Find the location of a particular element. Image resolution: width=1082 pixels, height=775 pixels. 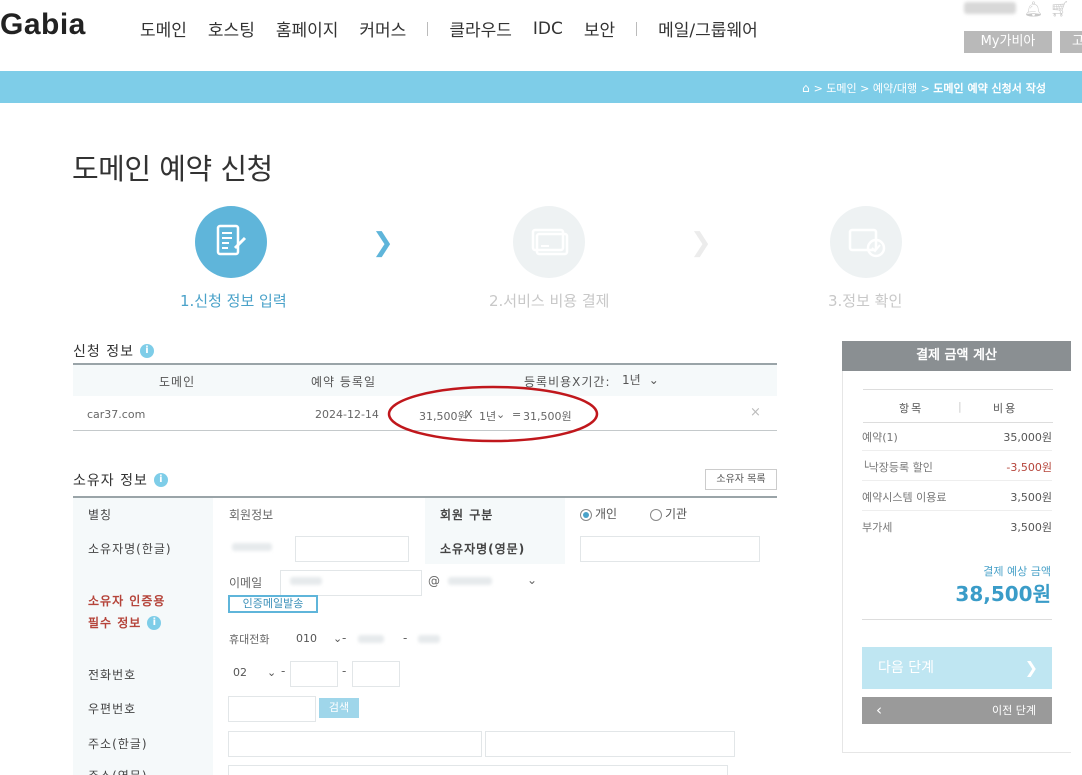

prev-step-button: ‹ 이전 단계 is located at coordinates (957, 710).